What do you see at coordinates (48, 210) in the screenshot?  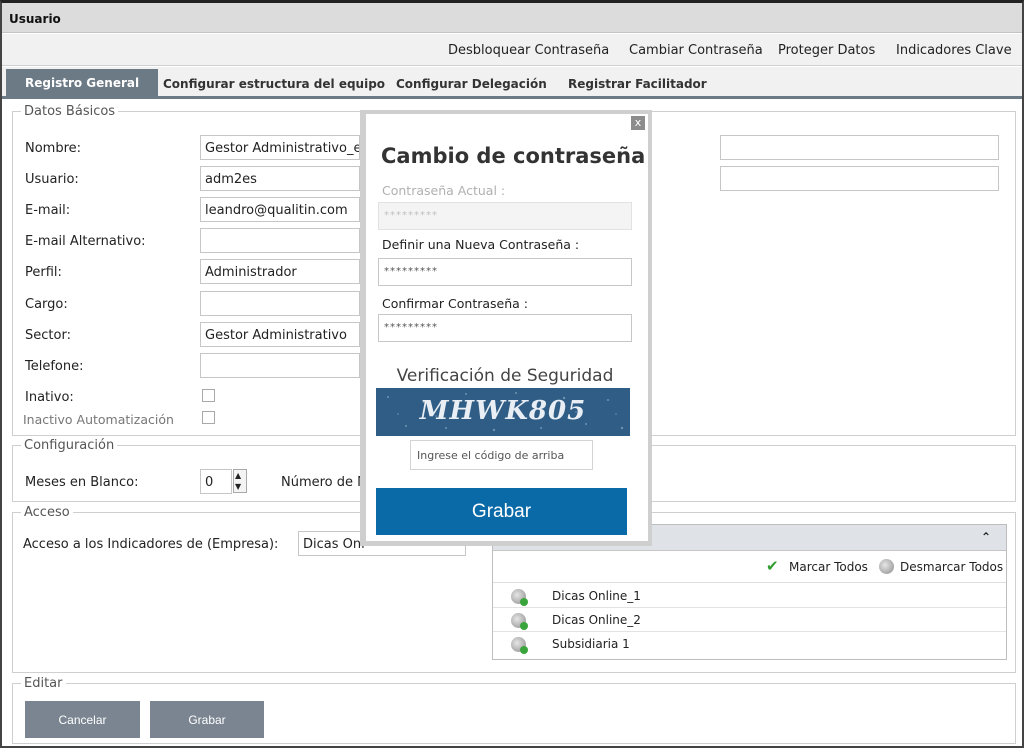 I see `email-label: E-mail:` at bounding box center [48, 210].